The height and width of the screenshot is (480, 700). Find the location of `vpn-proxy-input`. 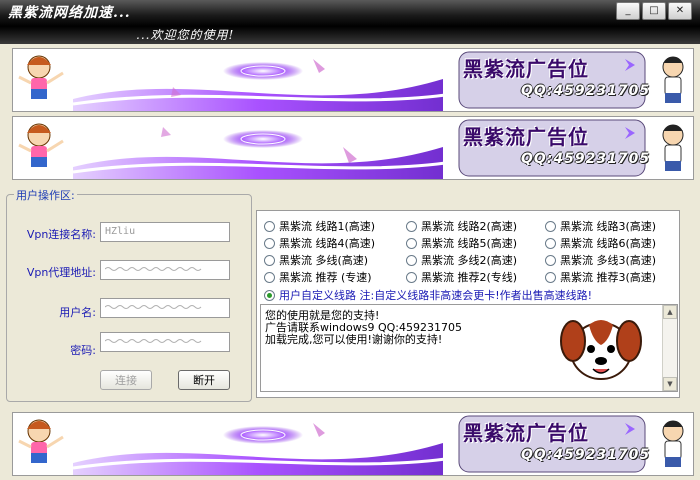

vpn-proxy-input is located at coordinates (165, 270).